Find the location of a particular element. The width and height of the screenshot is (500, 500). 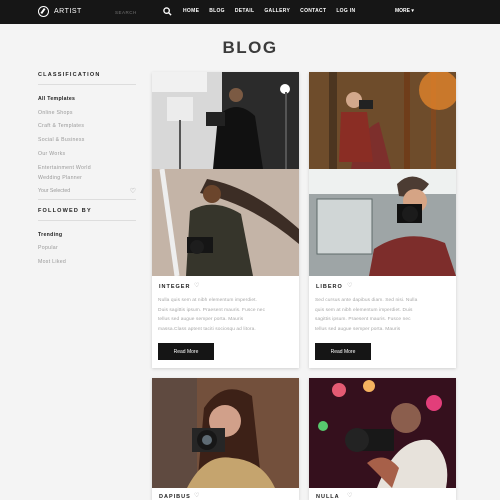

sidebar-item-popular: Popular is located at coordinates (87, 249).